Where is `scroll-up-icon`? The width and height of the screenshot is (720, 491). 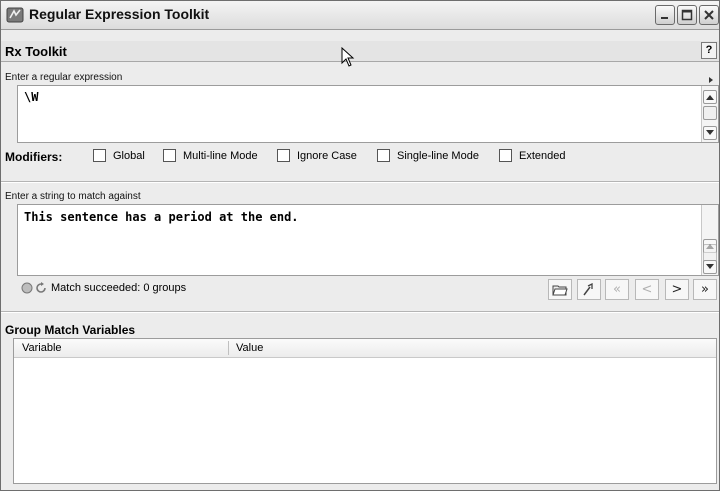
scroll-up-icon is located at coordinates (710, 97).